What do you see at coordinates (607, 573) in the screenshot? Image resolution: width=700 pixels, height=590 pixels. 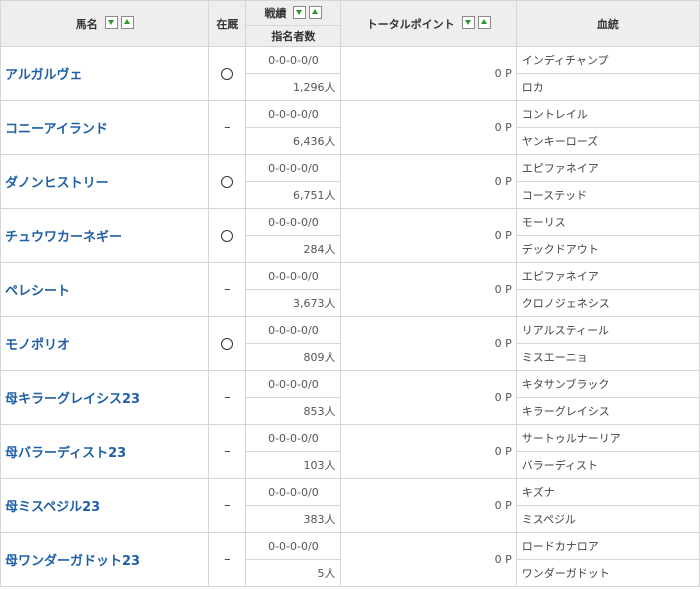 I see `dam-cell: ワンダーガドット` at bounding box center [607, 573].